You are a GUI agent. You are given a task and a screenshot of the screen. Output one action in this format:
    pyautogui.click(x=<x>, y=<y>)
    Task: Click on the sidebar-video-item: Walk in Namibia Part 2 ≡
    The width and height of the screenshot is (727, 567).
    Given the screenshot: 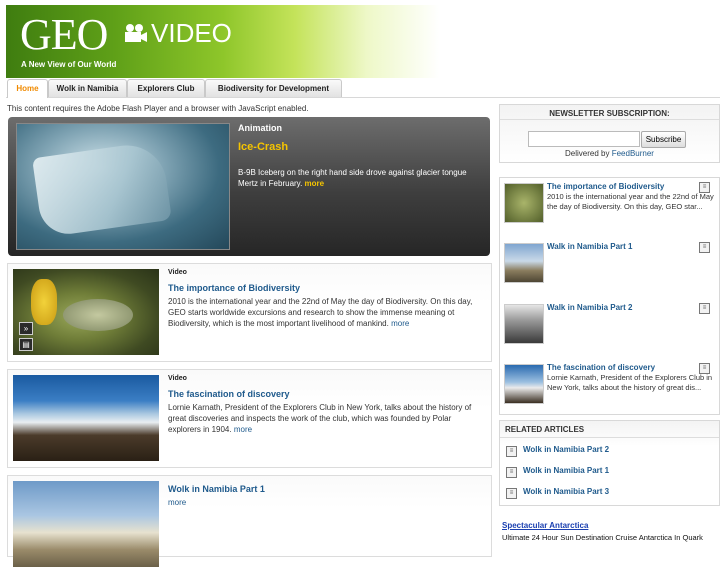 What is the action you would take?
    pyautogui.click(x=609, y=325)
    